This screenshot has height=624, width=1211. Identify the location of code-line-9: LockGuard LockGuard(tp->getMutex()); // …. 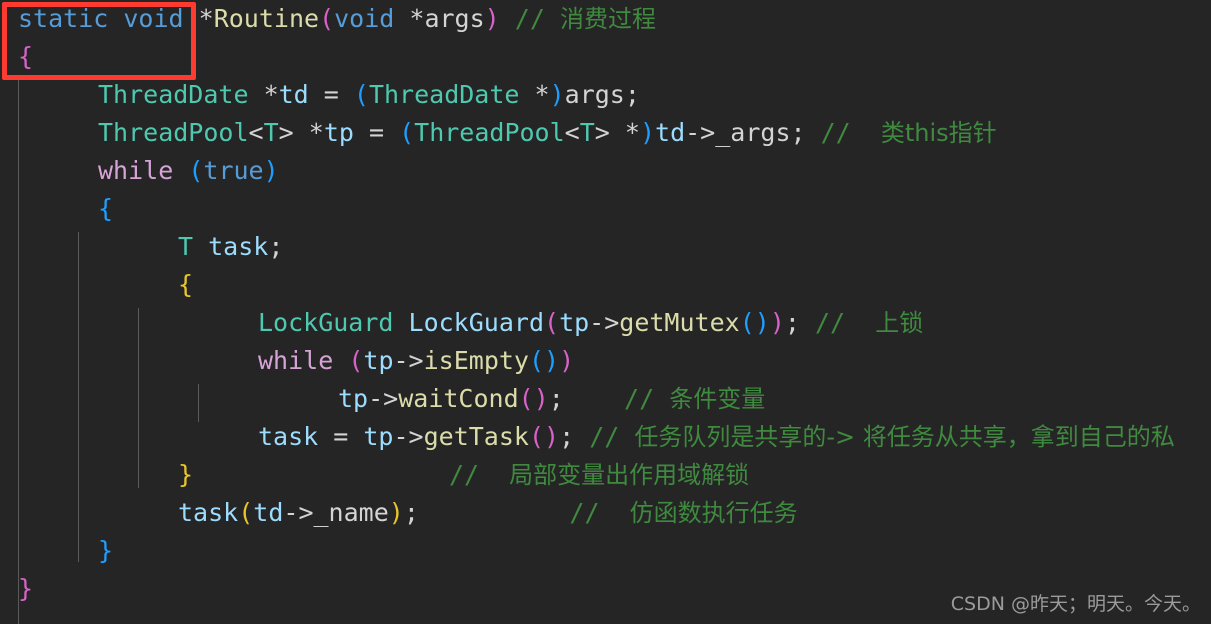
(461, 323).